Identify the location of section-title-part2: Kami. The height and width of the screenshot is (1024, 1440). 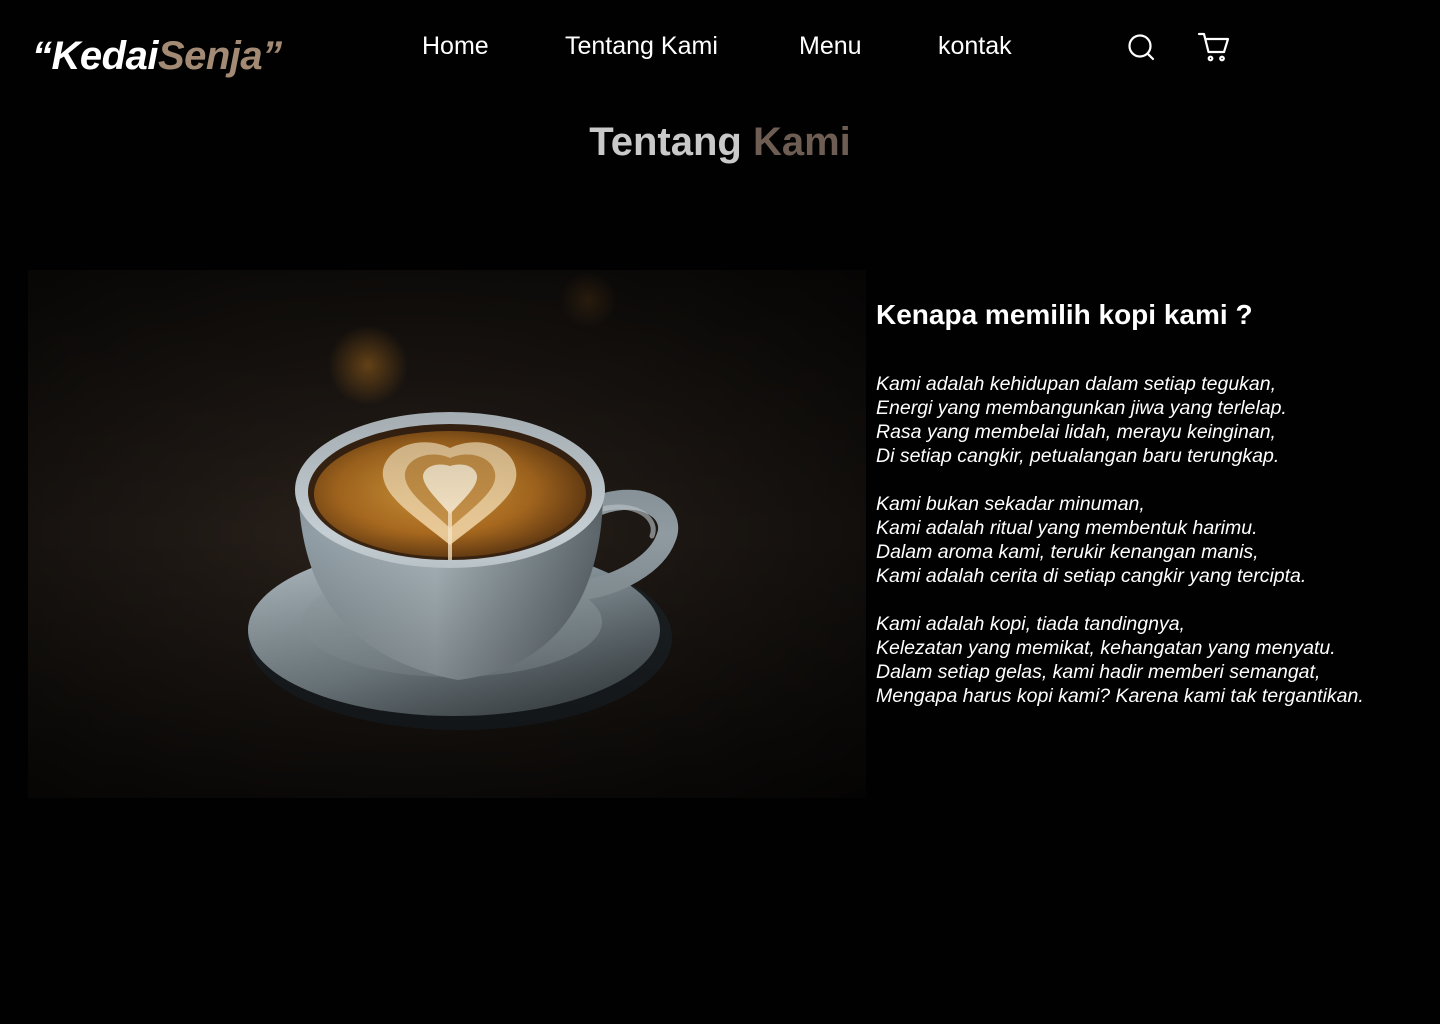
(801, 142).